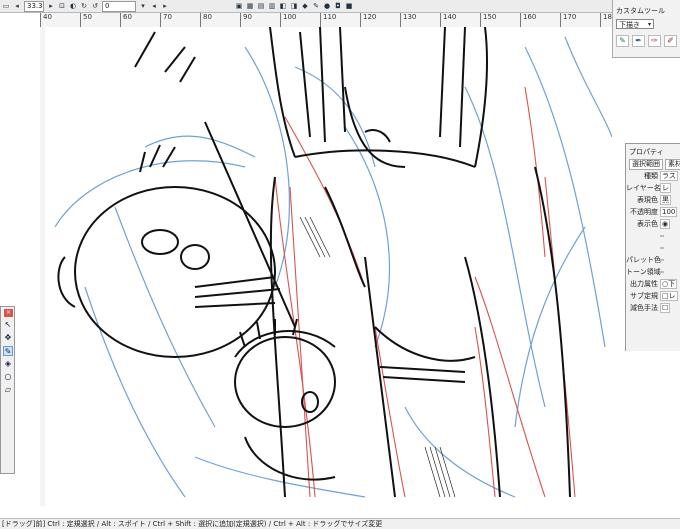 The width and height of the screenshot is (680, 529). I want to click on property-row: 種類 ラス, so click(653, 176).